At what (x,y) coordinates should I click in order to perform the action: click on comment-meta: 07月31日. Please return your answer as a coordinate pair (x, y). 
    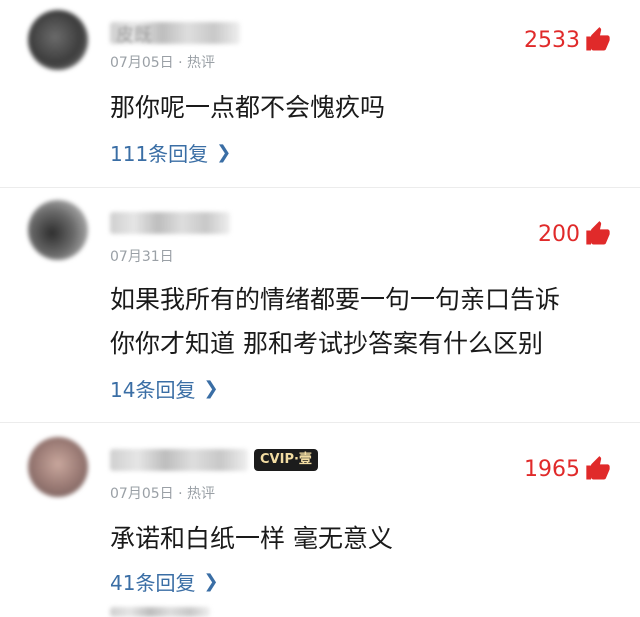
    Looking at the image, I should click on (142, 256).